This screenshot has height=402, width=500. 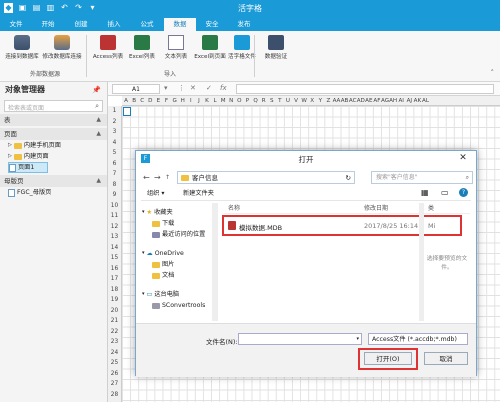 What do you see at coordinates (365, 89) in the screenshot?
I see `formula-input` at bounding box center [365, 89].